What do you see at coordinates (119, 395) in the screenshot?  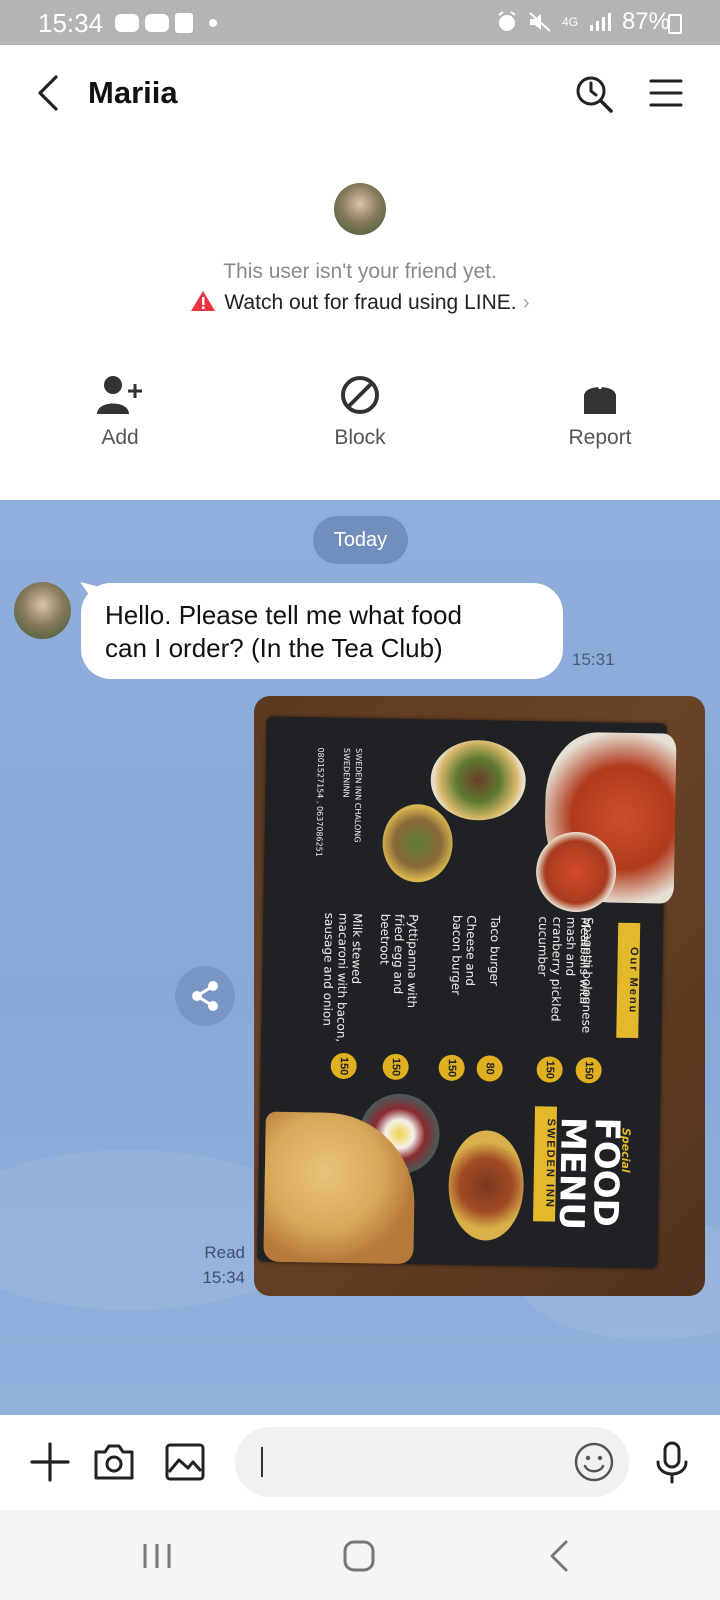 I see `add-friend-icon` at bounding box center [119, 395].